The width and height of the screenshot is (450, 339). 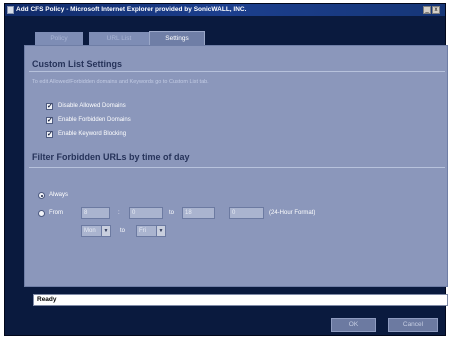 What do you see at coordinates (49, 134) in the screenshot?
I see `enable-keyword-blocking-checkbox: ✓` at bounding box center [49, 134].